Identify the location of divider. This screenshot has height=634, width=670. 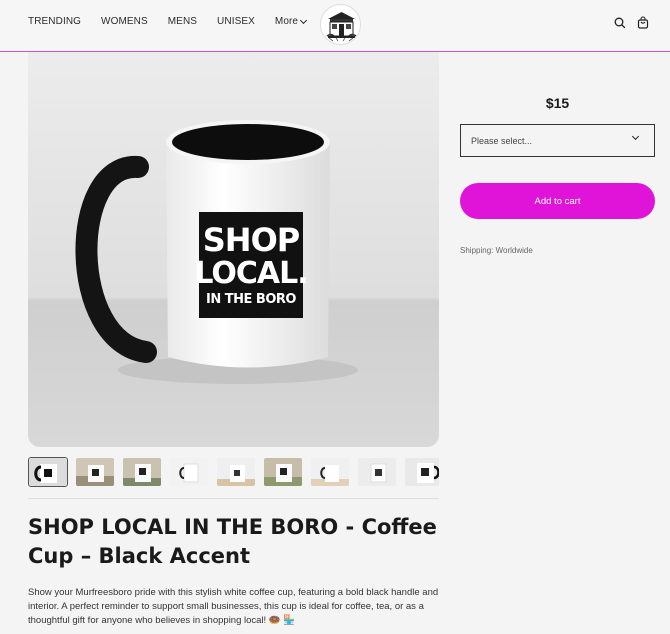
(233, 498).